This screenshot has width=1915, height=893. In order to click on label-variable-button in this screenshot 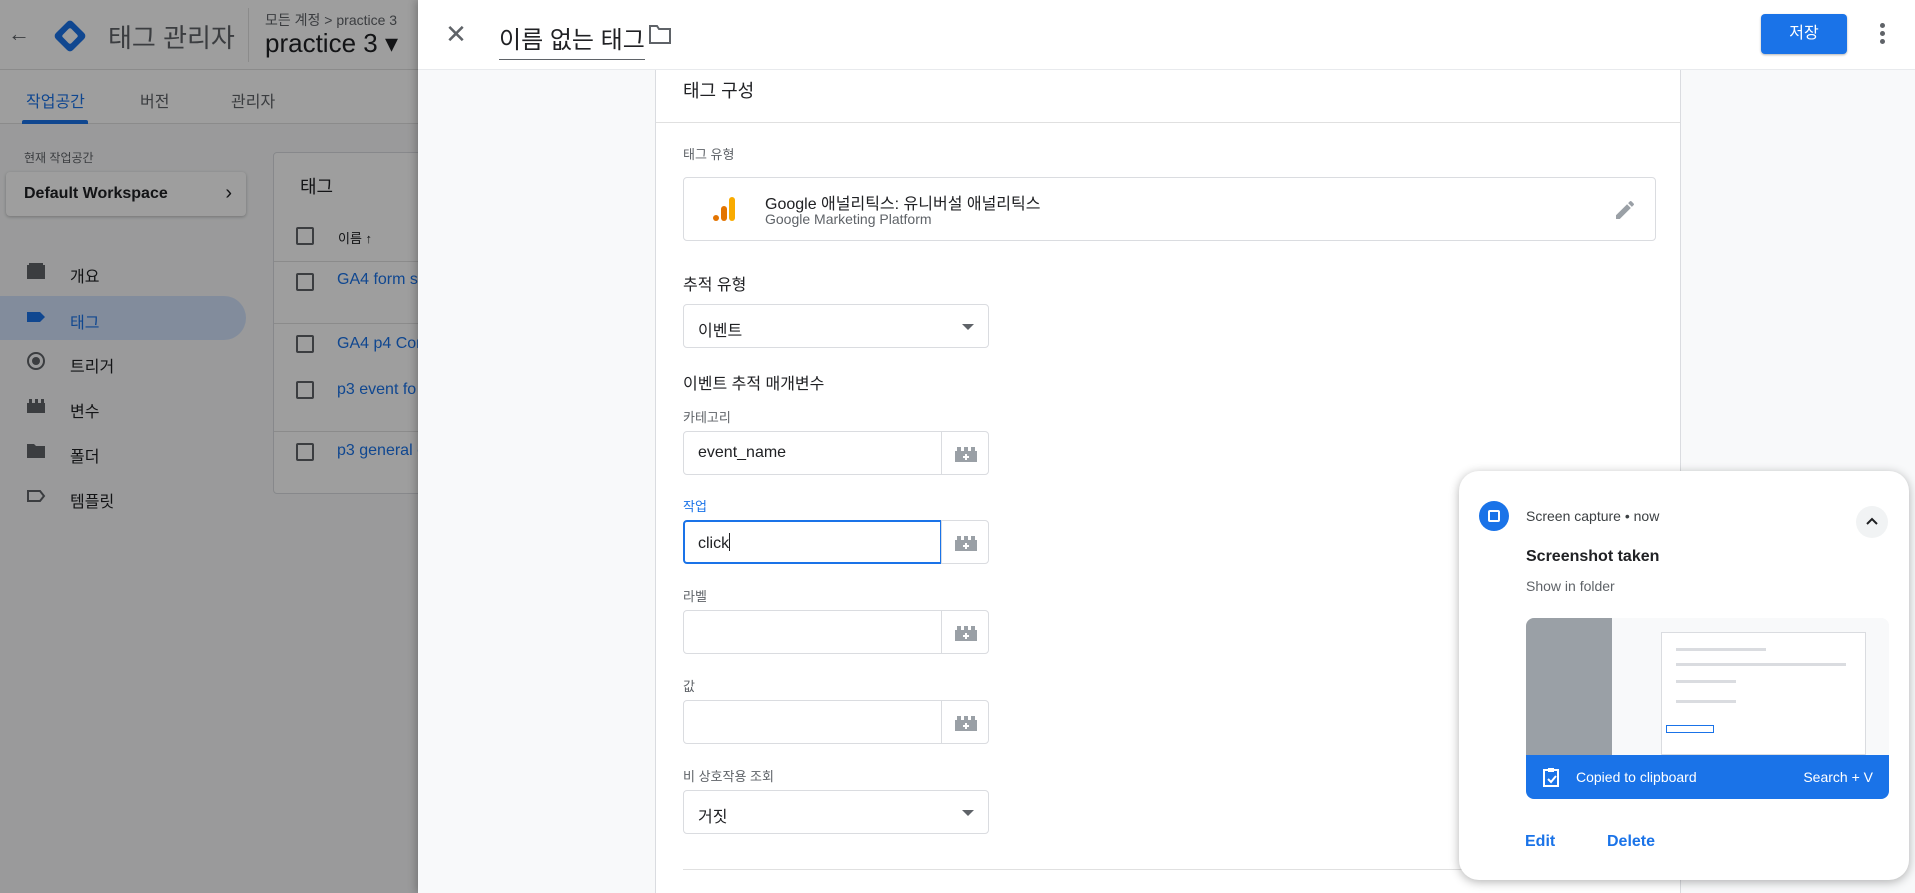, I will do `click(965, 632)`.